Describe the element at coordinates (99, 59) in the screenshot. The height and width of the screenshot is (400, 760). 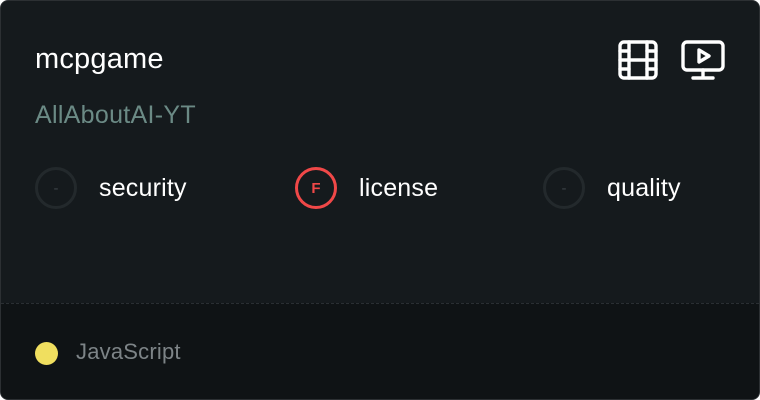
I see `repo-name: mcpgame` at that location.